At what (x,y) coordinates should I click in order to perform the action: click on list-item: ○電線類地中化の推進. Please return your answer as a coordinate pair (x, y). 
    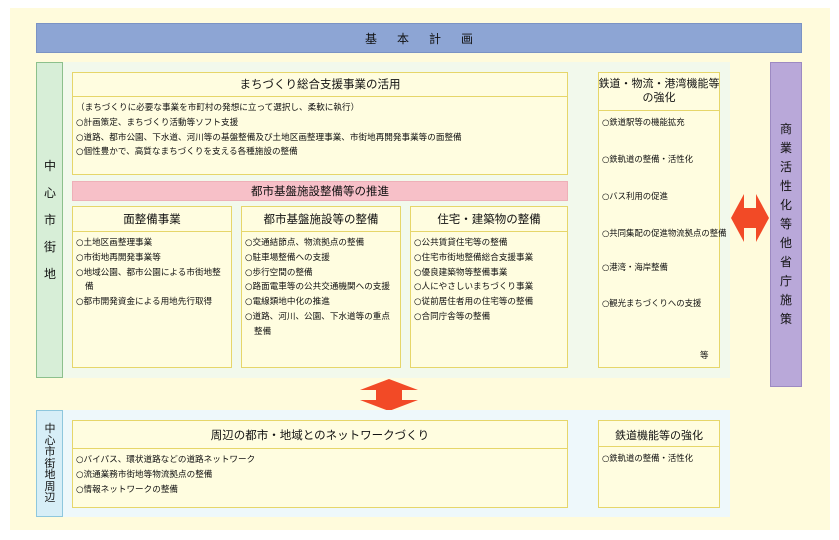
    Looking at the image, I should click on (287, 302).